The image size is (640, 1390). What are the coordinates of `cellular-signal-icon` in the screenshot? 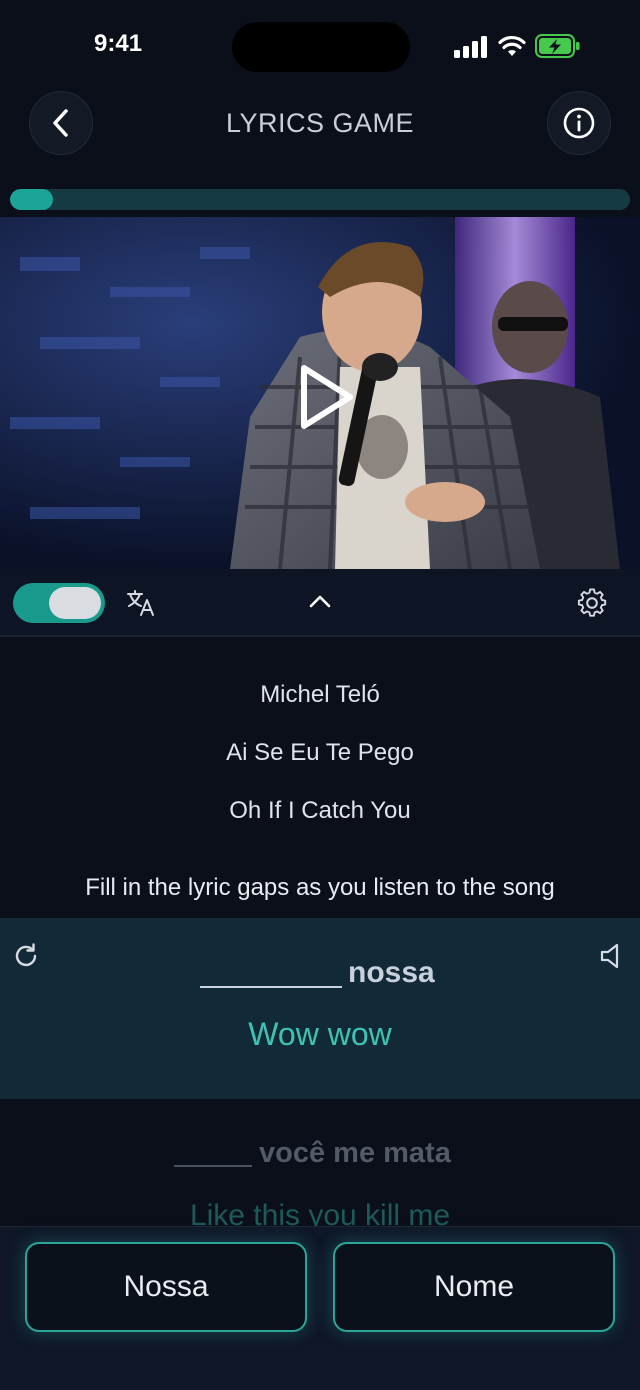 It's located at (470, 47).